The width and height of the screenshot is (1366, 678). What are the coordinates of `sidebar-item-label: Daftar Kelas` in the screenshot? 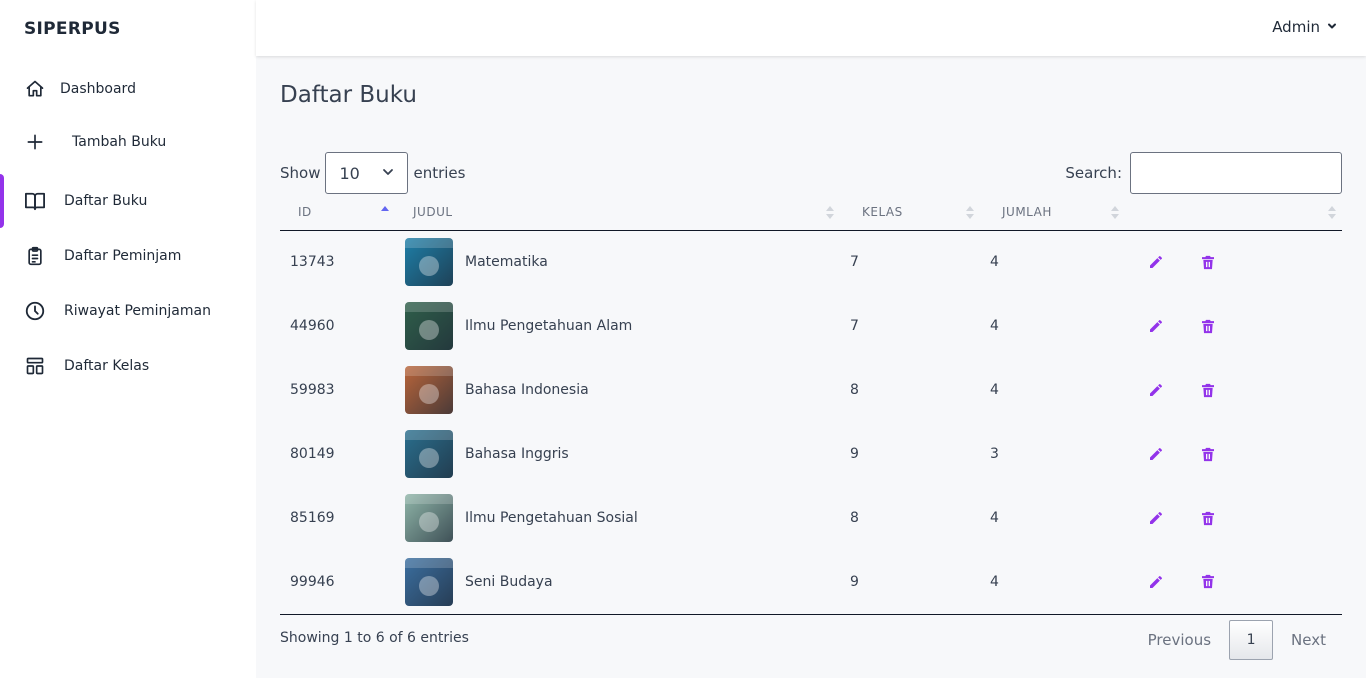 It's located at (107, 366).